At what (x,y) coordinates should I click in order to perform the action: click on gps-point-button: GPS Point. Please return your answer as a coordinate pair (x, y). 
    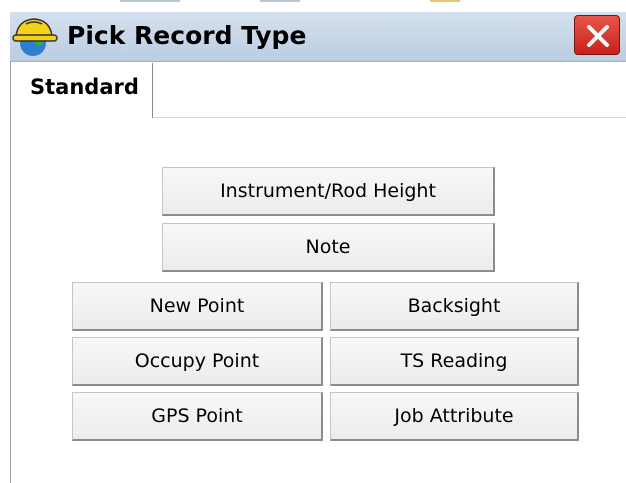
    Looking at the image, I should click on (197, 416).